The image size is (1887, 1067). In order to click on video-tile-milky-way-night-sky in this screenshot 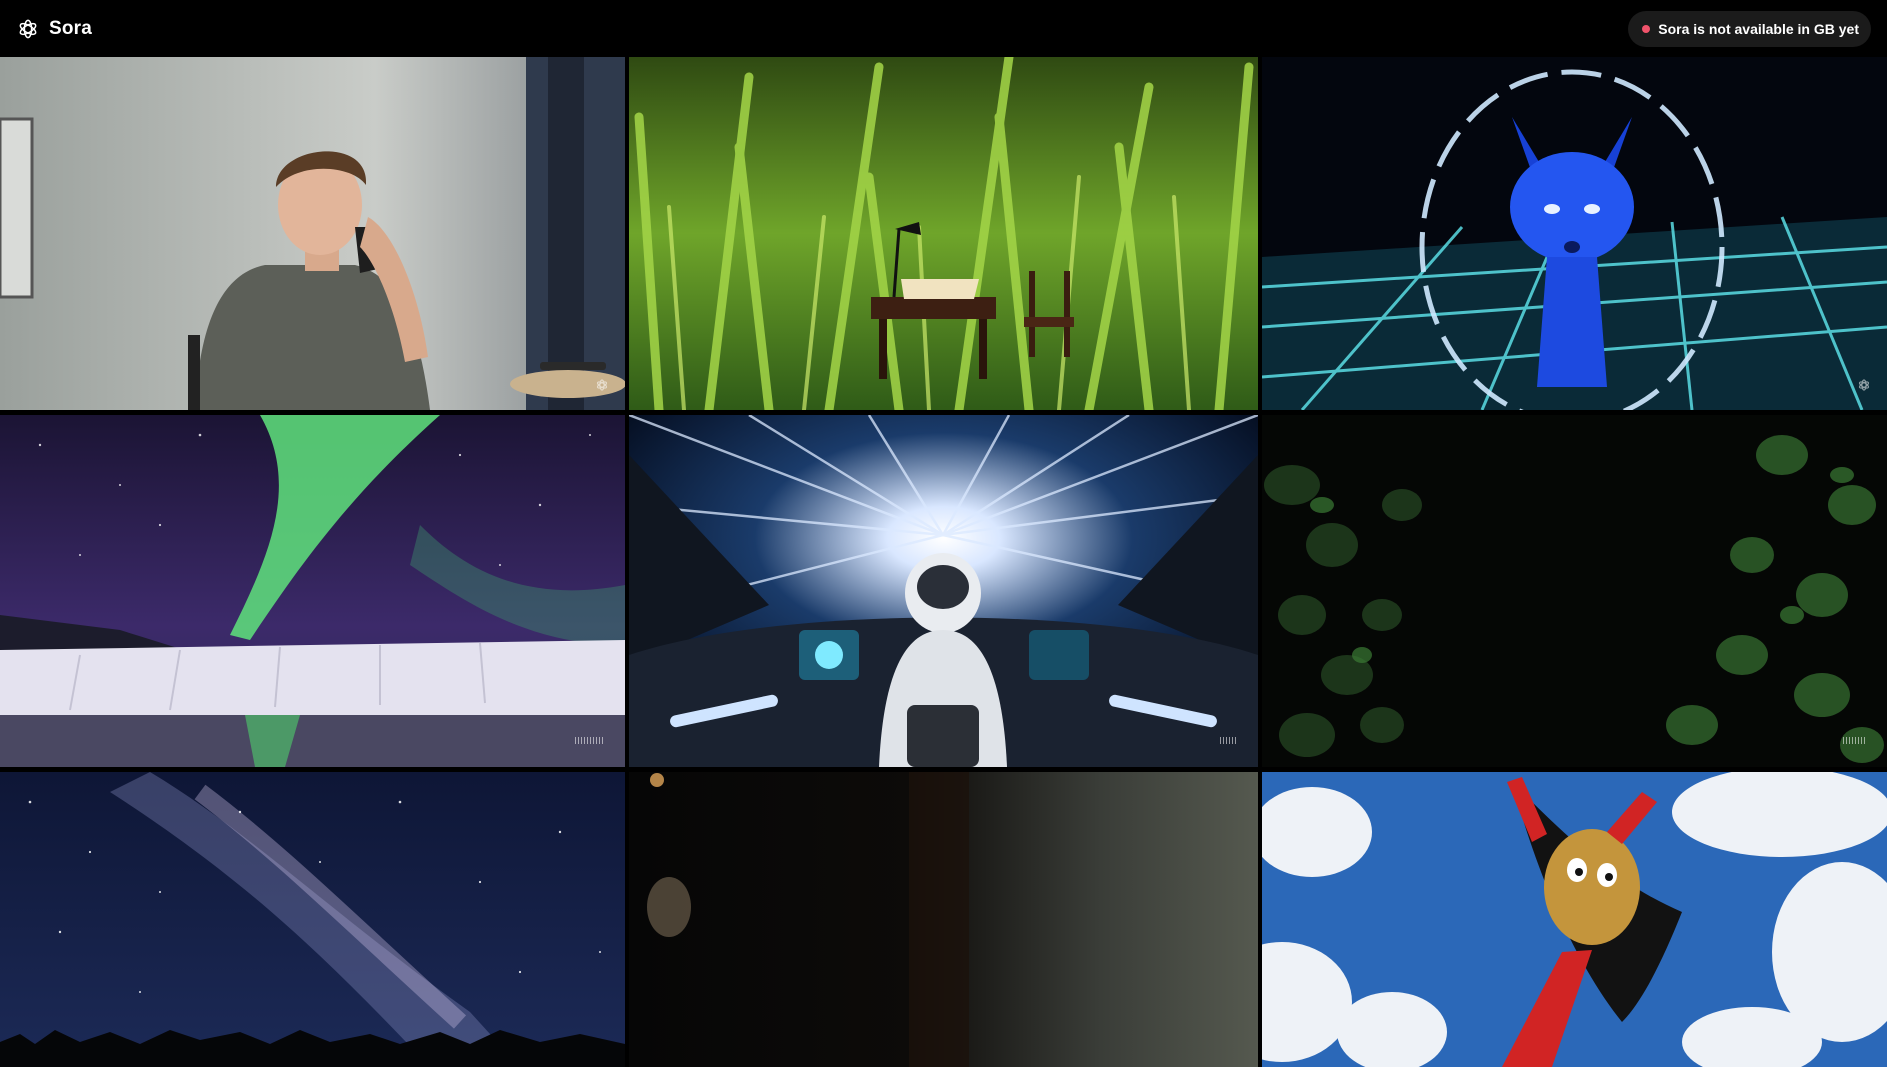, I will do `click(312, 919)`.